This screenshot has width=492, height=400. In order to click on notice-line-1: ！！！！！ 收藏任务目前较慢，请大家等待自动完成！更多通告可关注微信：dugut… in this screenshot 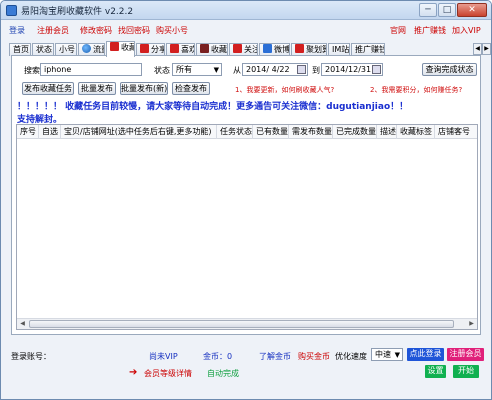, I will do `click(213, 107)`.